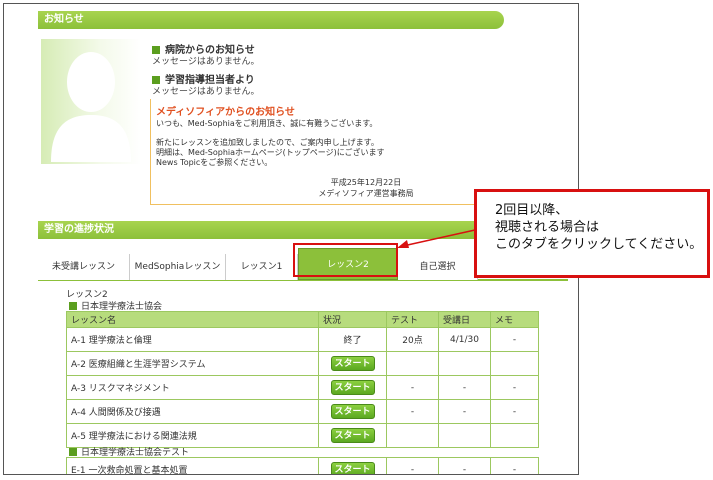 The image size is (713, 480). I want to click on table-row: A-4 人間関係及び接遇 スタート - - -, so click(302, 411).